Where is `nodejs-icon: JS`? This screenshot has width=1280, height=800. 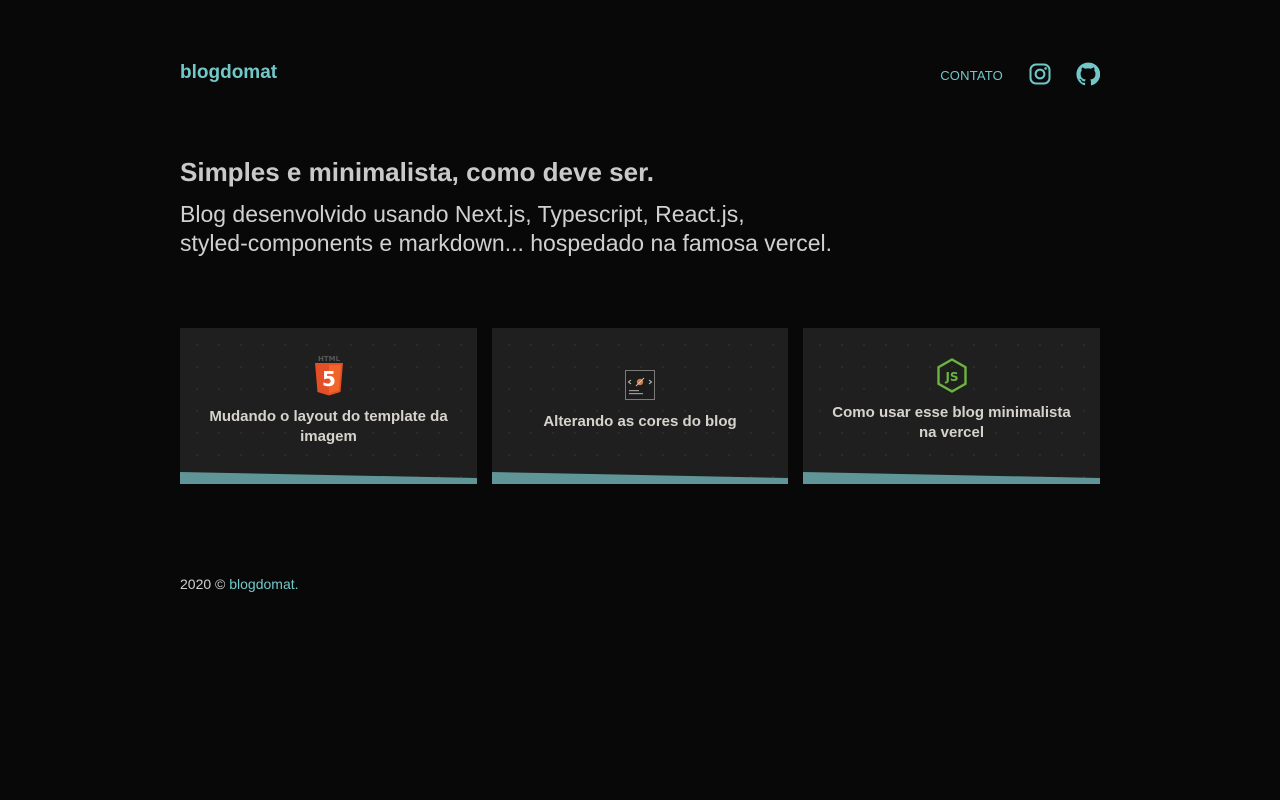 nodejs-icon: JS is located at coordinates (952, 375).